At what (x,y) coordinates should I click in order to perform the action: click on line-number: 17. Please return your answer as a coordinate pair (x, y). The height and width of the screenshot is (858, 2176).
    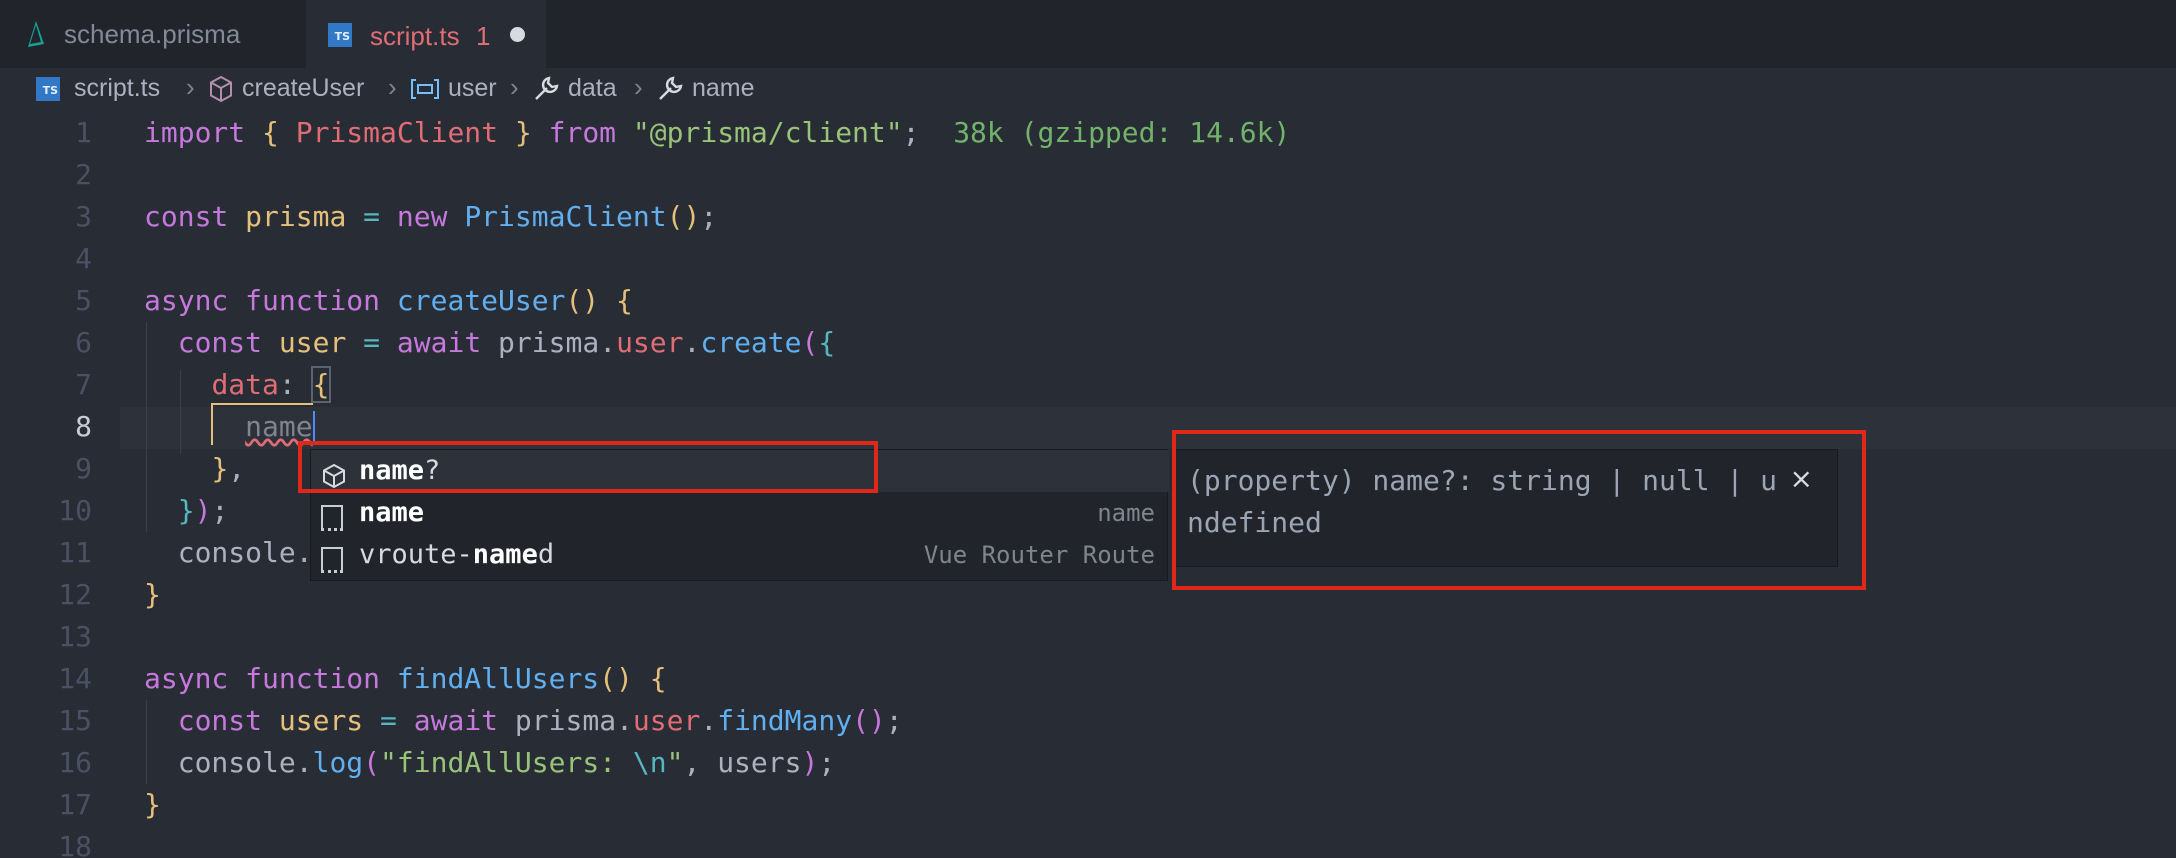
    Looking at the image, I should click on (75, 804).